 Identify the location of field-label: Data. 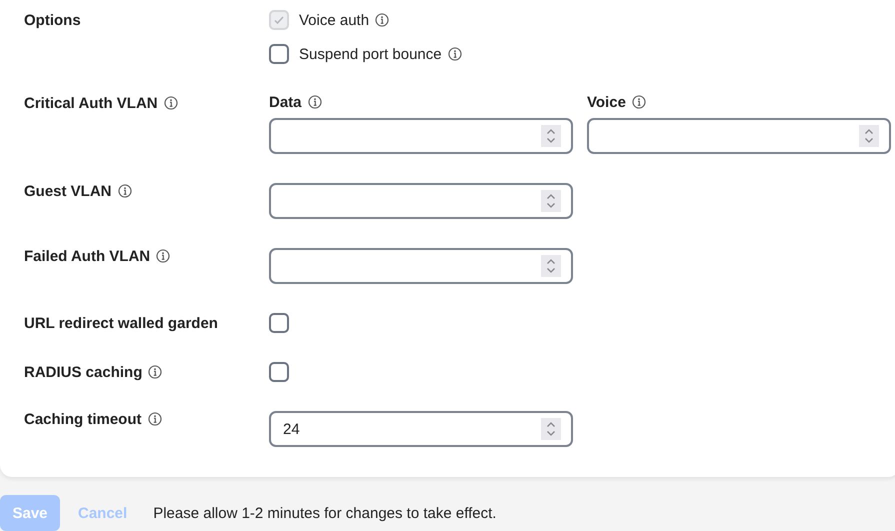
(285, 102).